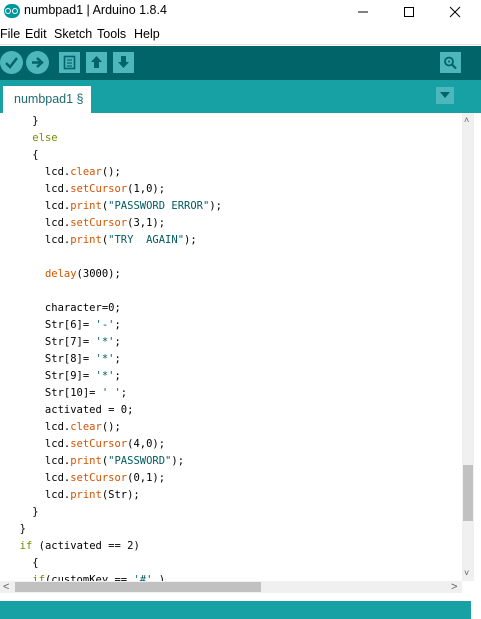 This screenshot has height=619, width=481. Describe the element at coordinates (240, 597) in the screenshot. I see `message-area-divider` at that location.